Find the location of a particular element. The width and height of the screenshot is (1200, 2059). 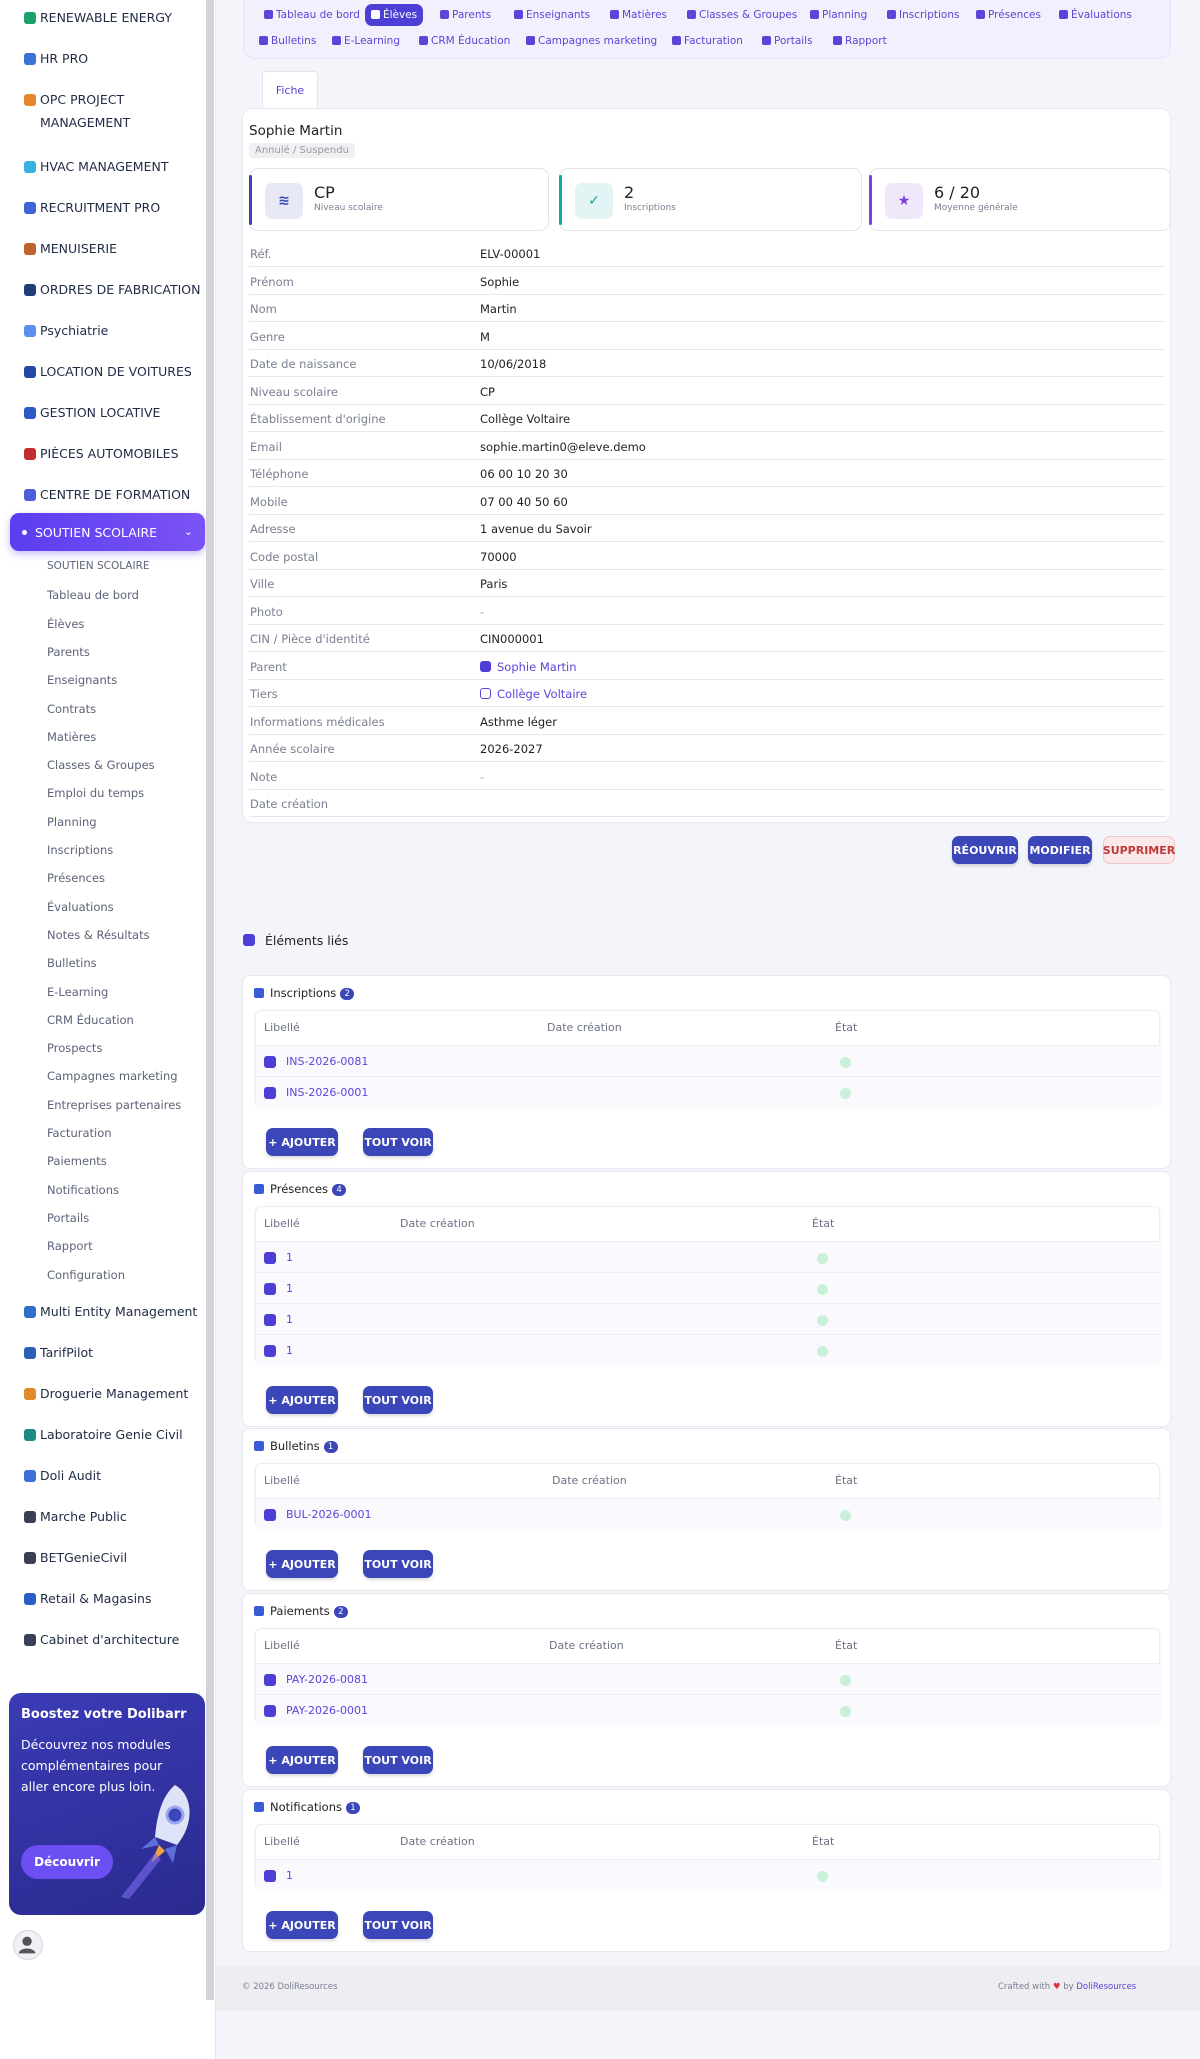

sidebar-sub-item-emploi-du-temps: Emploi du temps is located at coordinates (95, 793).